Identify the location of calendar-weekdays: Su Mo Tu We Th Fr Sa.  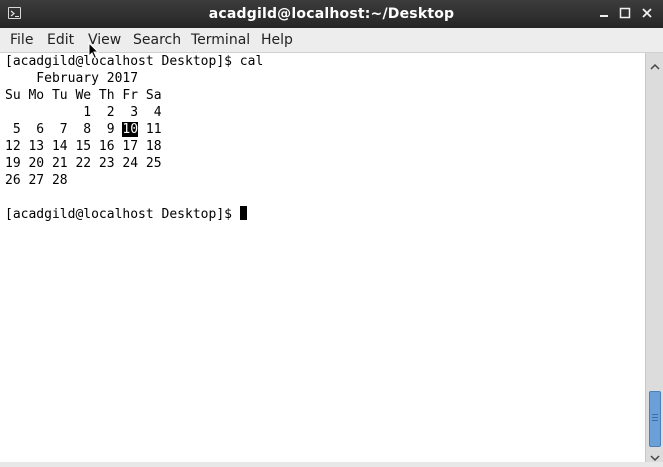
(83, 95).